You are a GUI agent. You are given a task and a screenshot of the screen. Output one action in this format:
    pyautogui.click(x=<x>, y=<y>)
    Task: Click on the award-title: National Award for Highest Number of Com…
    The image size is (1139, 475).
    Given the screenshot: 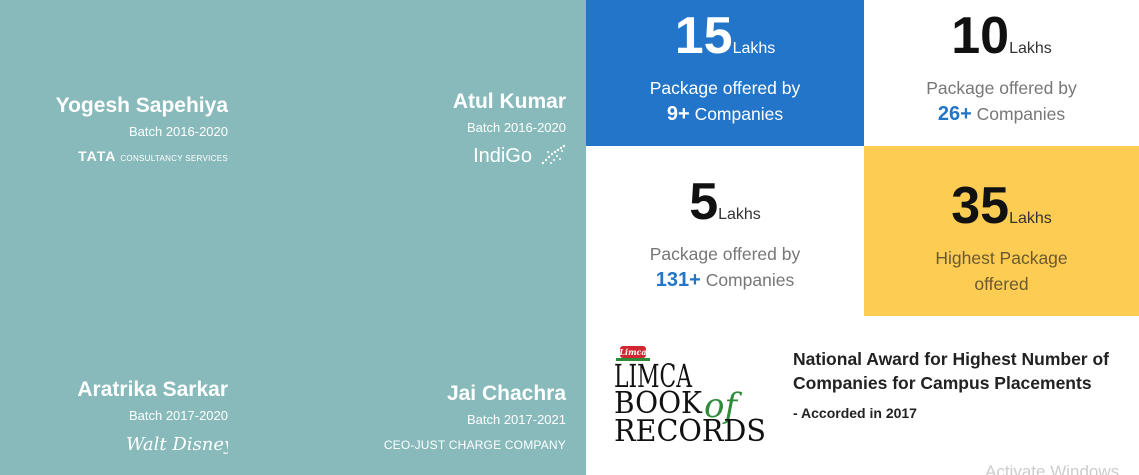 What is the action you would take?
    pyautogui.click(x=951, y=371)
    